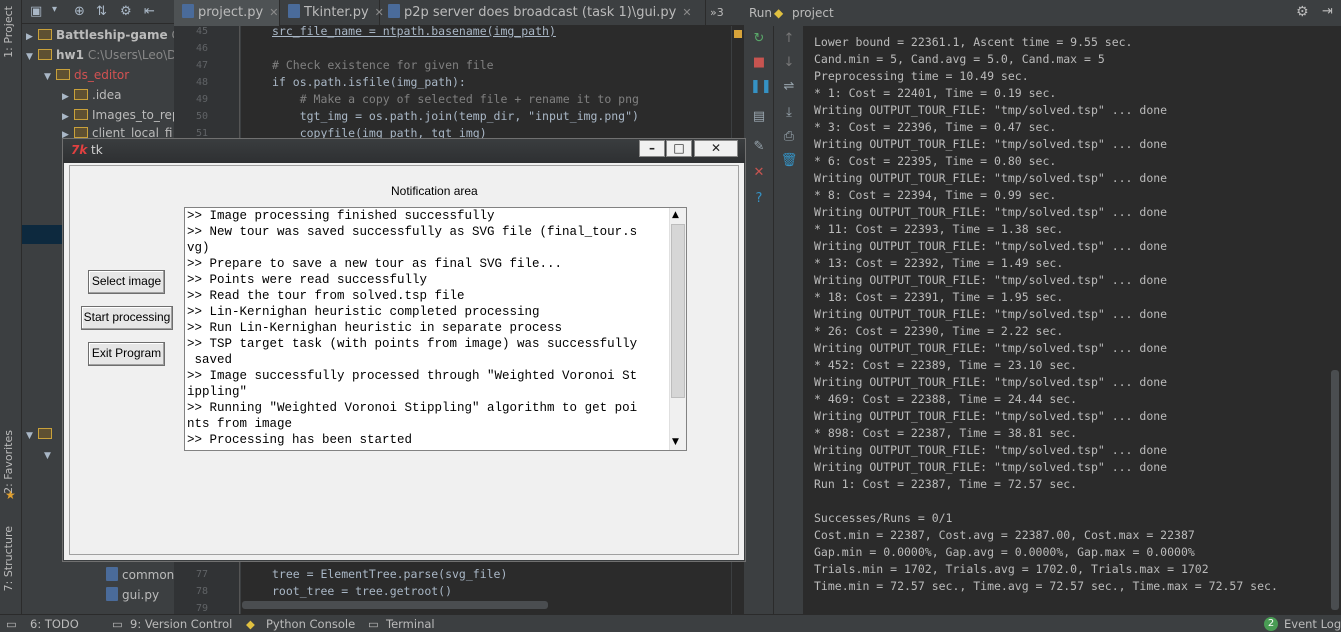 The image size is (1341, 632). I want to click on folder-icon: ▣, so click(36, 11).